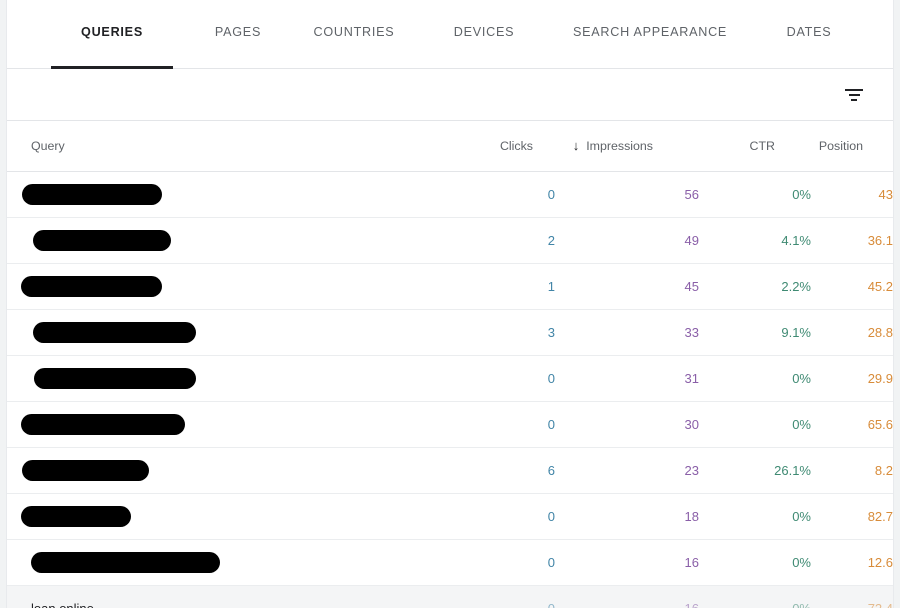 This screenshot has width=900, height=608. Describe the element at coordinates (501, 470) in the screenshot. I see `cell-clicks: 6` at that location.